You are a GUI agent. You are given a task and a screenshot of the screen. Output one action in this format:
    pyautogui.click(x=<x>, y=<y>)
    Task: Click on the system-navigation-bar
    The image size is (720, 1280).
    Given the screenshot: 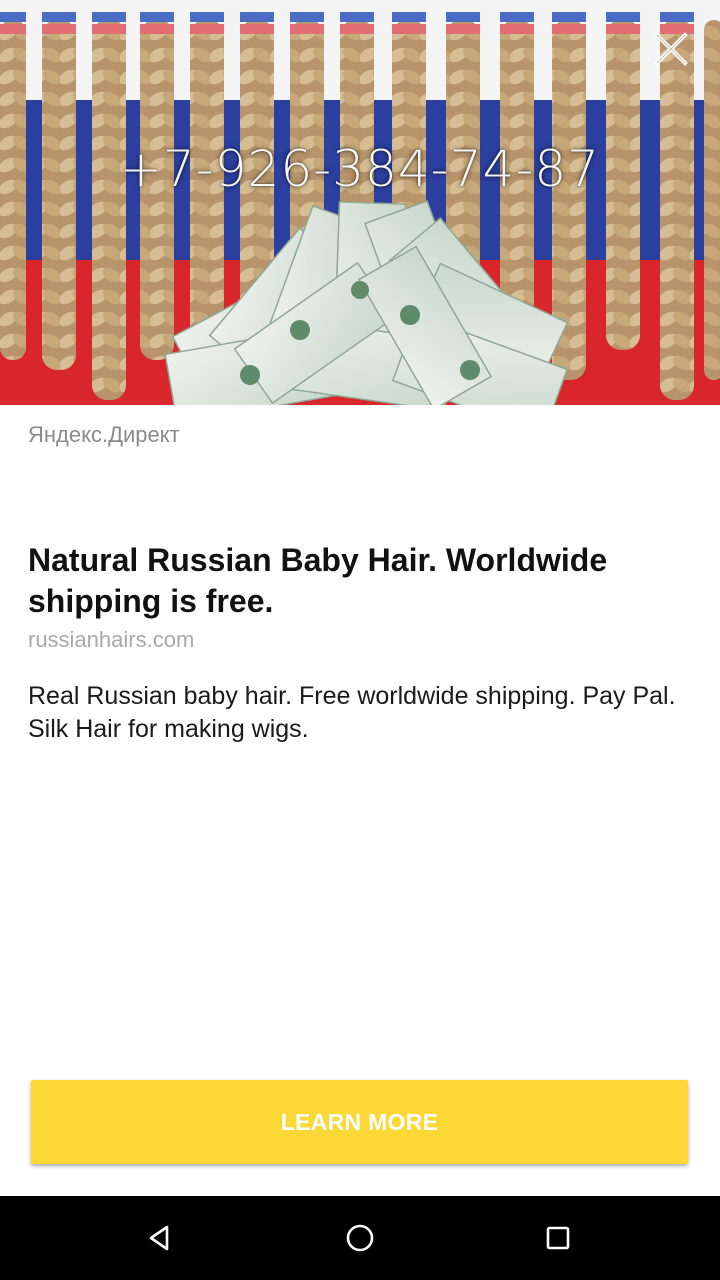 What is the action you would take?
    pyautogui.click(x=360, y=1238)
    